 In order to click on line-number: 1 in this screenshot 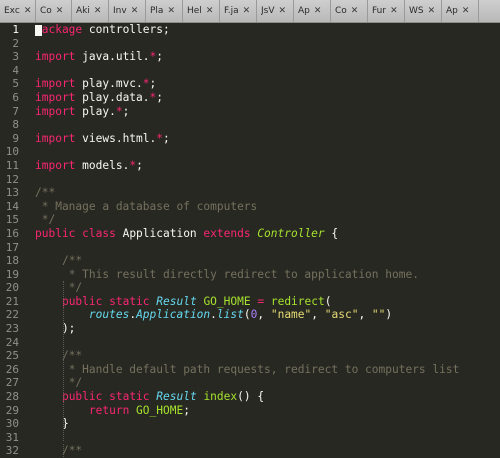, I will do `click(15, 29)`.